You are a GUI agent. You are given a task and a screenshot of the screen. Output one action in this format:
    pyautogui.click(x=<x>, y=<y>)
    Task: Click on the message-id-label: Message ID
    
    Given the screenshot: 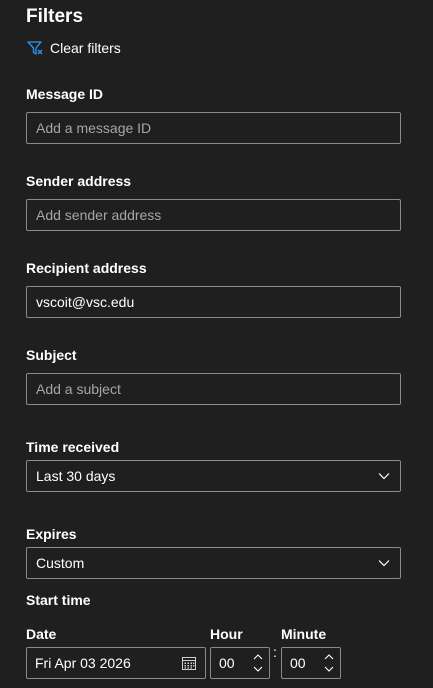 What is the action you would take?
    pyautogui.click(x=65, y=94)
    